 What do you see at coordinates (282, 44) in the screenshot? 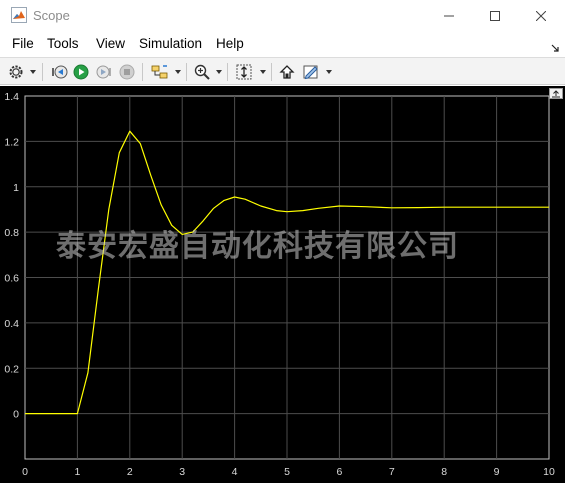
I see `menu-bar: File Tools View Simulation Help` at bounding box center [282, 44].